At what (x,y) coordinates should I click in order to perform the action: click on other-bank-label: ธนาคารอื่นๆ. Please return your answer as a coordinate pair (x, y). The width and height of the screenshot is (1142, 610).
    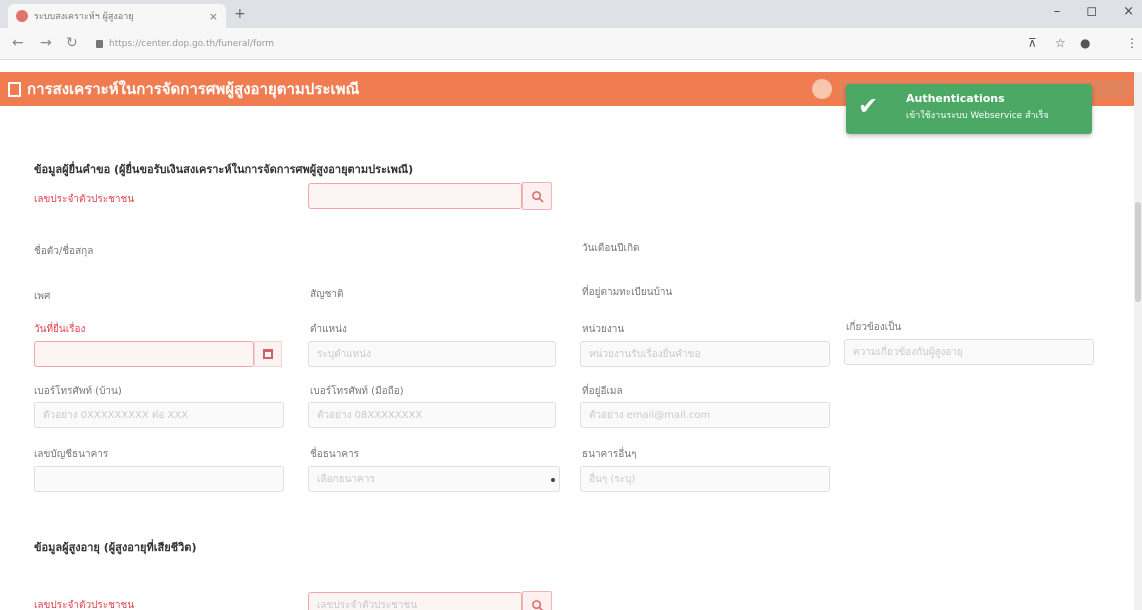
    Looking at the image, I should click on (609, 454).